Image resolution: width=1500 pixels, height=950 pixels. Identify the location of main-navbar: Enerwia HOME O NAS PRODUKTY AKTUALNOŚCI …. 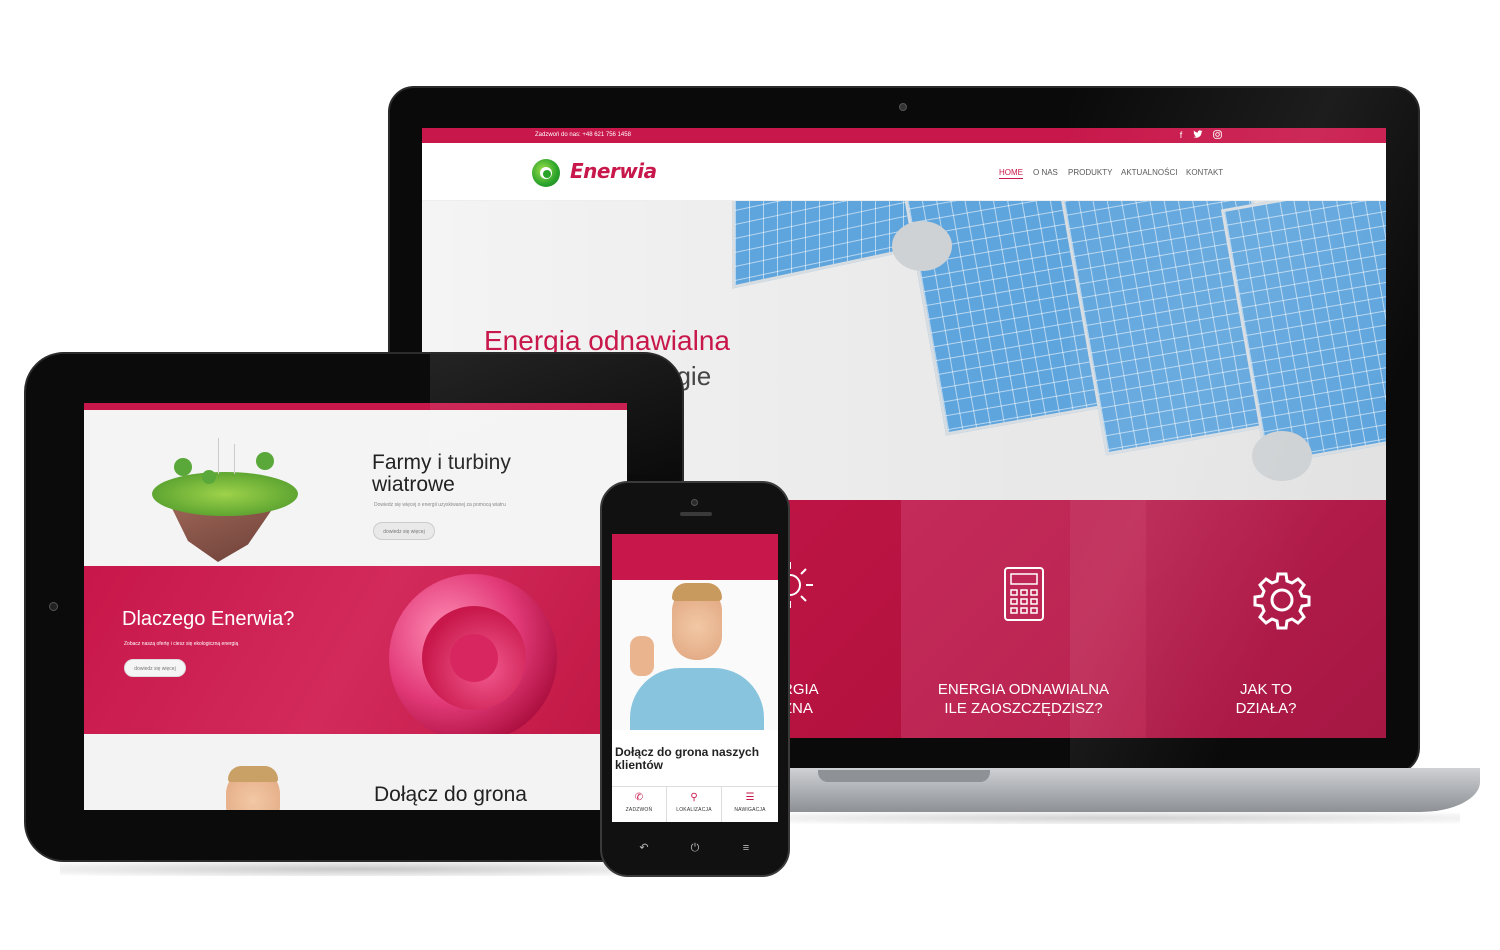
(904, 172).